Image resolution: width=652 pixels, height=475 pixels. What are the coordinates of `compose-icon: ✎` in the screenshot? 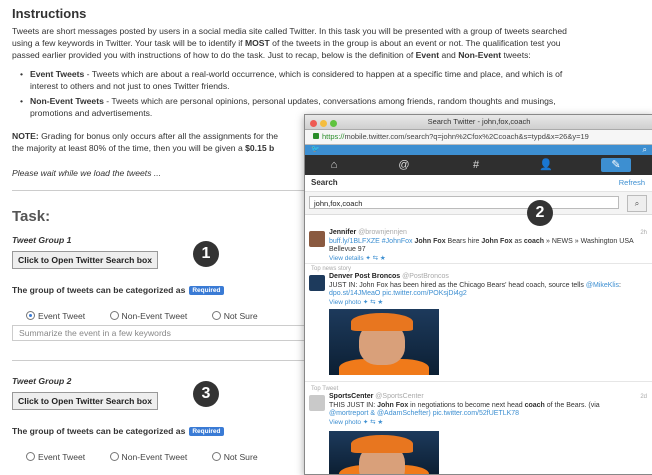 It's located at (616, 165).